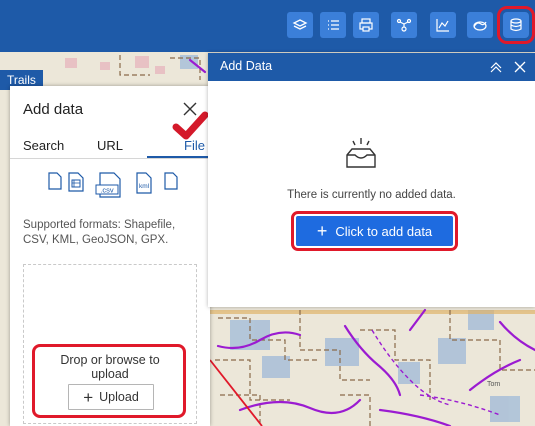  What do you see at coordinates (178, 157) in the screenshot?
I see `active-tab-indicator` at bounding box center [178, 157].